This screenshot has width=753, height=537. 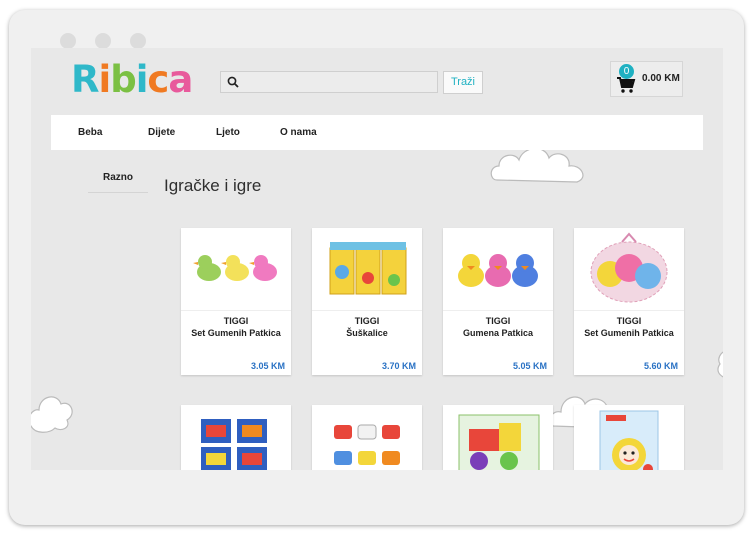 What do you see at coordinates (529, 366) in the screenshot?
I see `product-price: 5.05 KM` at bounding box center [529, 366].